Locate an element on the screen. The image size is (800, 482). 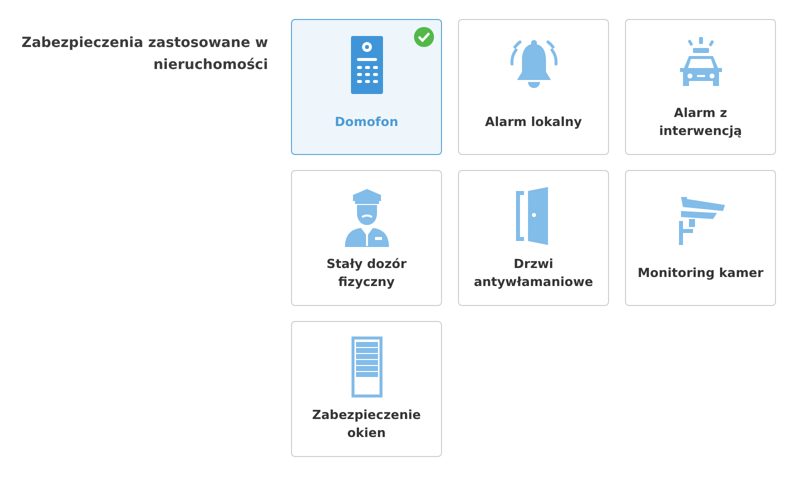
option-label: Alarm z interwencją is located at coordinates (700, 122).